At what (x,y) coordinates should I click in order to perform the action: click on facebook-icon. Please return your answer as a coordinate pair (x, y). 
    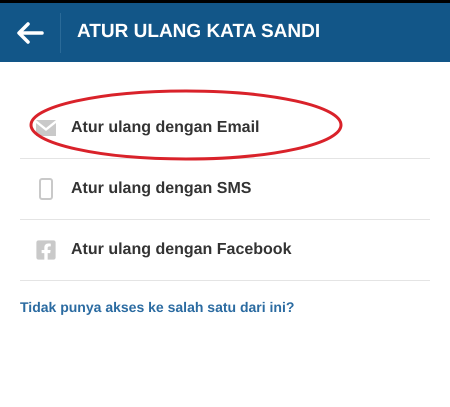
    Looking at the image, I should click on (46, 250).